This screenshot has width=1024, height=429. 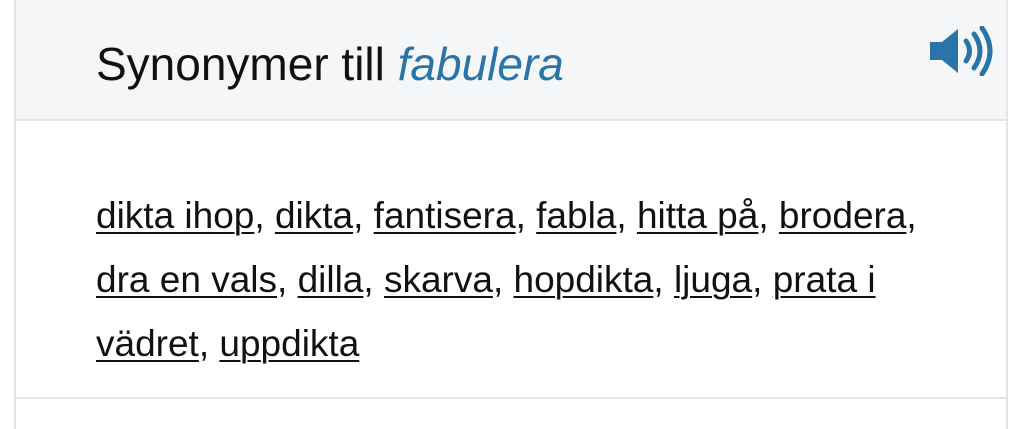 What do you see at coordinates (186, 279) in the screenshot?
I see `synonym-link: dra en vals` at bounding box center [186, 279].